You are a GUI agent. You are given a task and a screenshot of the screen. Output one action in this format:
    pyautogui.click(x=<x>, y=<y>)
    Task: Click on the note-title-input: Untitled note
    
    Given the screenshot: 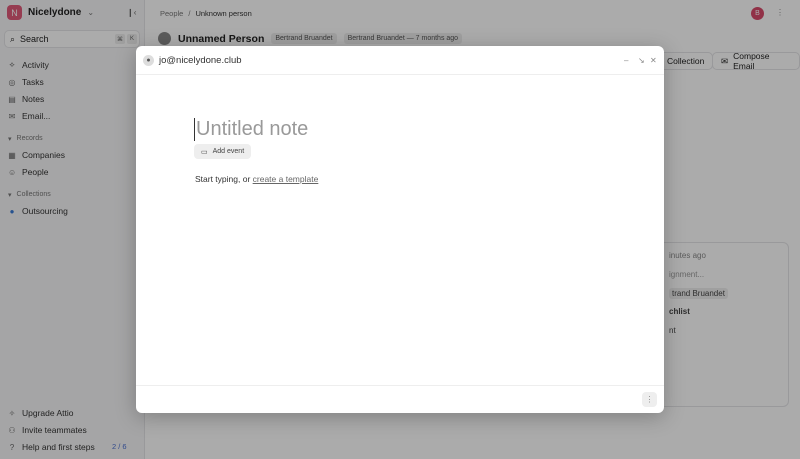 What is the action you would take?
    pyautogui.click(x=251, y=129)
    